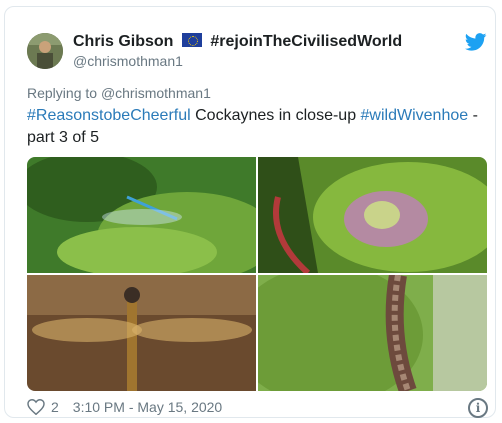  I want to click on dragonfly-photo, so click(141, 333).